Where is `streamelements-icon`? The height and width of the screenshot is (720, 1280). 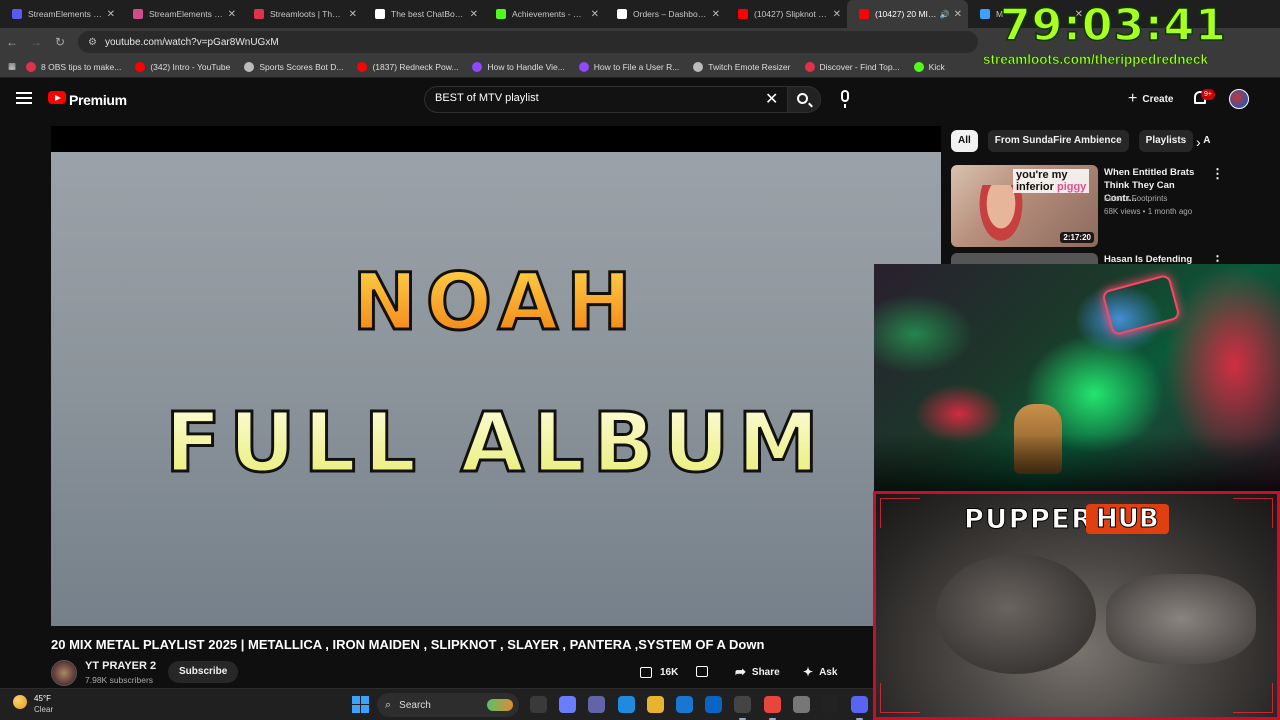 streamelements-icon is located at coordinates (138, 14).